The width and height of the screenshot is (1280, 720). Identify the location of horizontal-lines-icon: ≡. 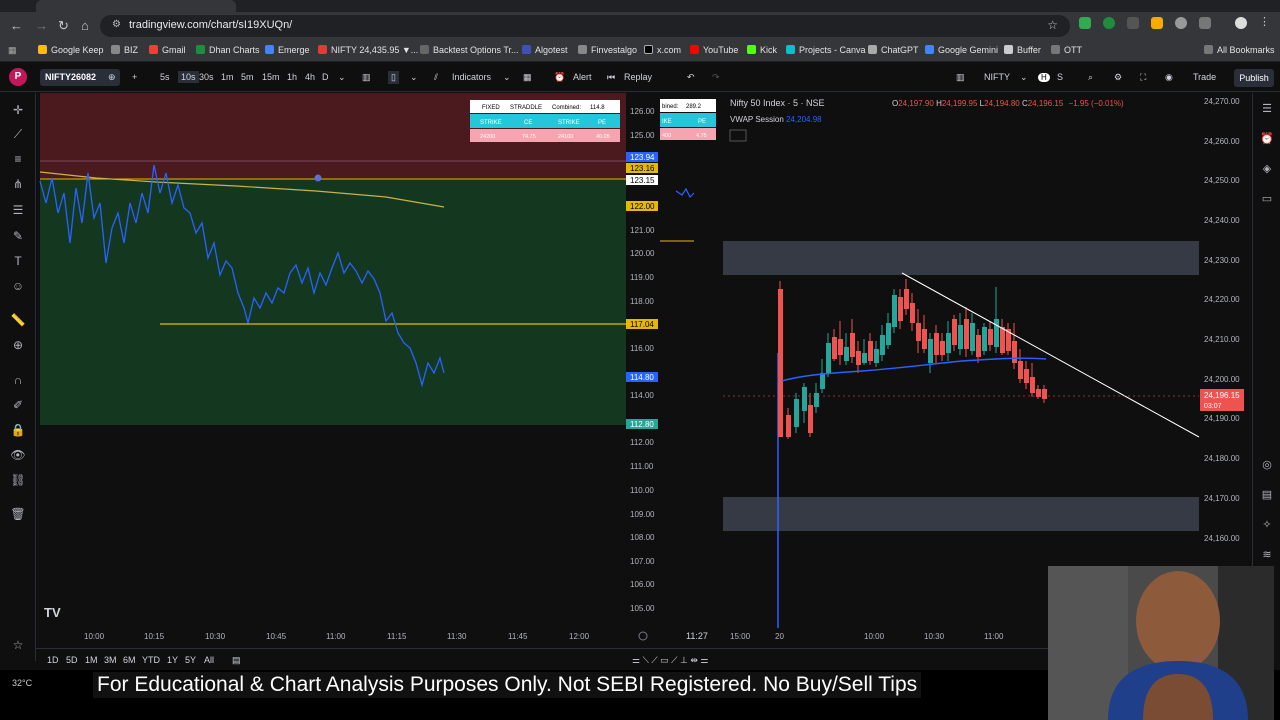
(18, 159).